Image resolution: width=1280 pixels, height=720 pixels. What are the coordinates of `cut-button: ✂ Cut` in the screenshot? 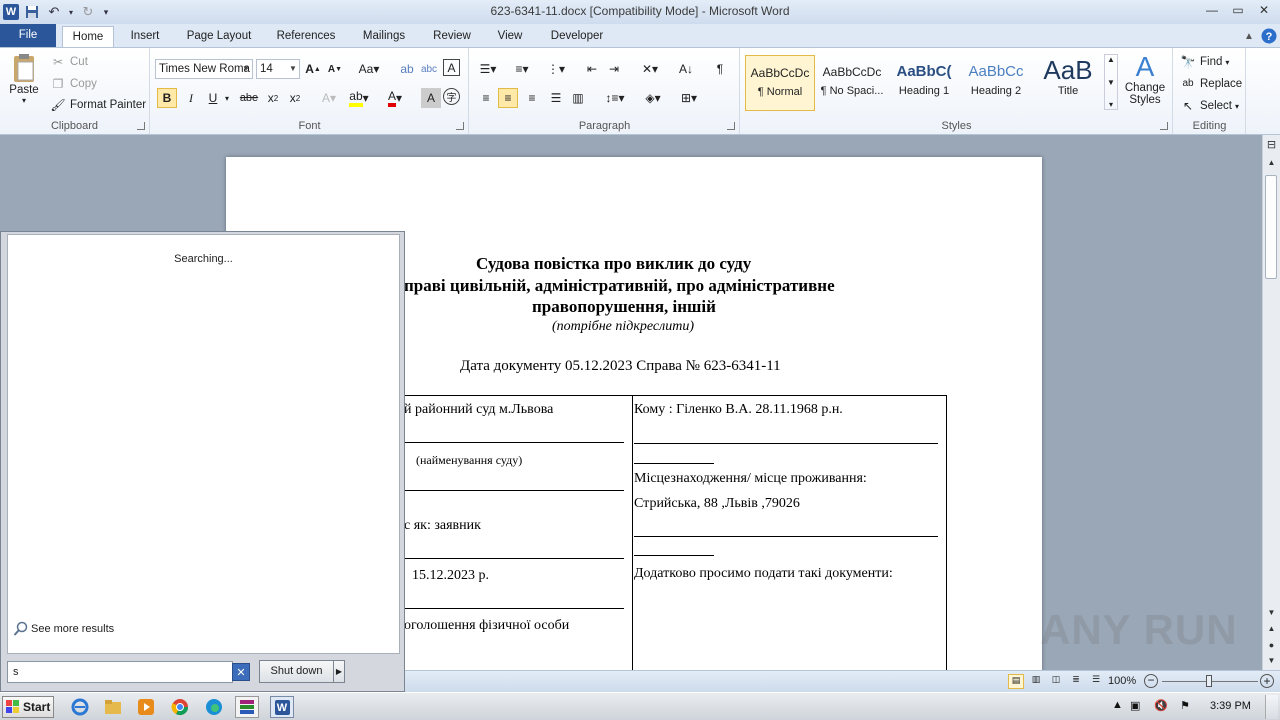 It's located at (69, 62).